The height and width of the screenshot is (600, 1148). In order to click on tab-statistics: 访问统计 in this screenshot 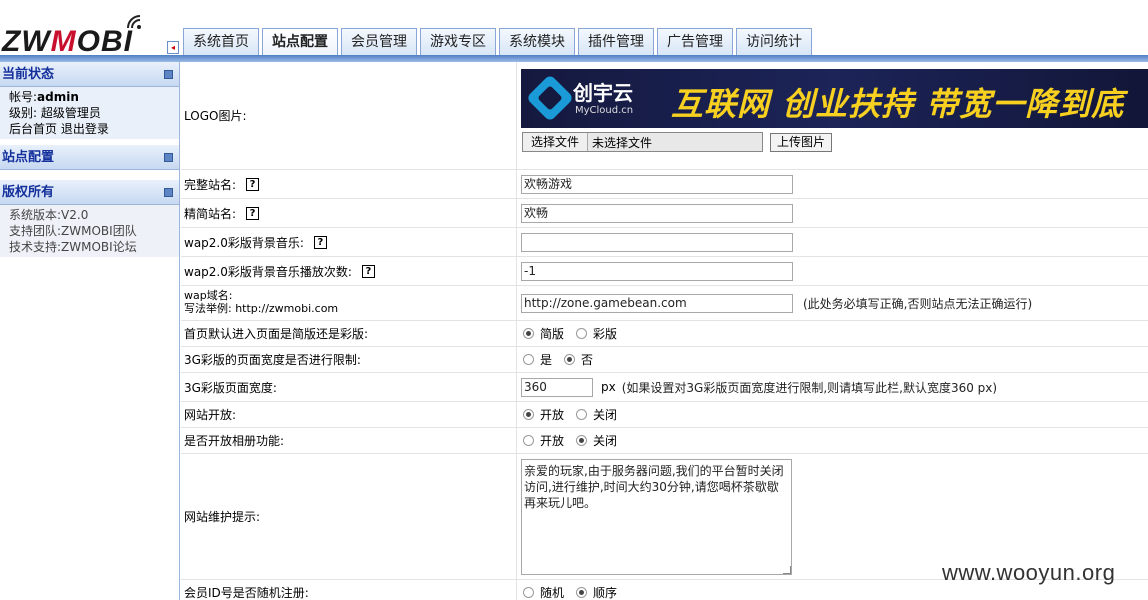, I will do `click(774, 41)`.